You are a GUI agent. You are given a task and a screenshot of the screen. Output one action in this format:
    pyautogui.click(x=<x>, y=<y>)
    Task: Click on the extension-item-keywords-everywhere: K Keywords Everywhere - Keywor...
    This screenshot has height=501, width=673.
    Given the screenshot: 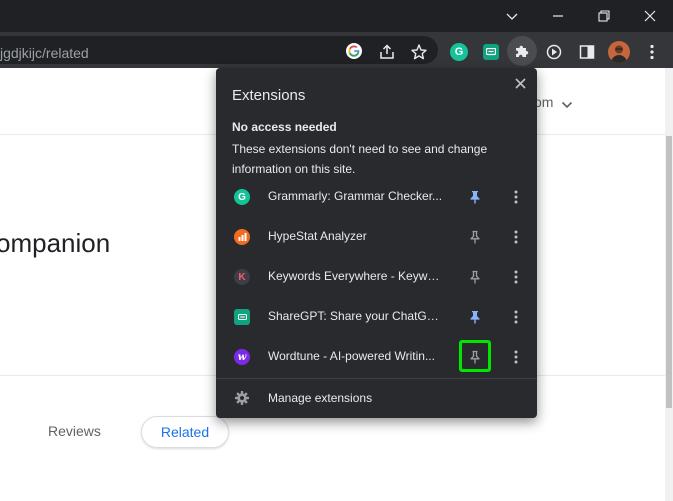 What is the action you would take?
    pyautogui.click(x=376, y=277)
    